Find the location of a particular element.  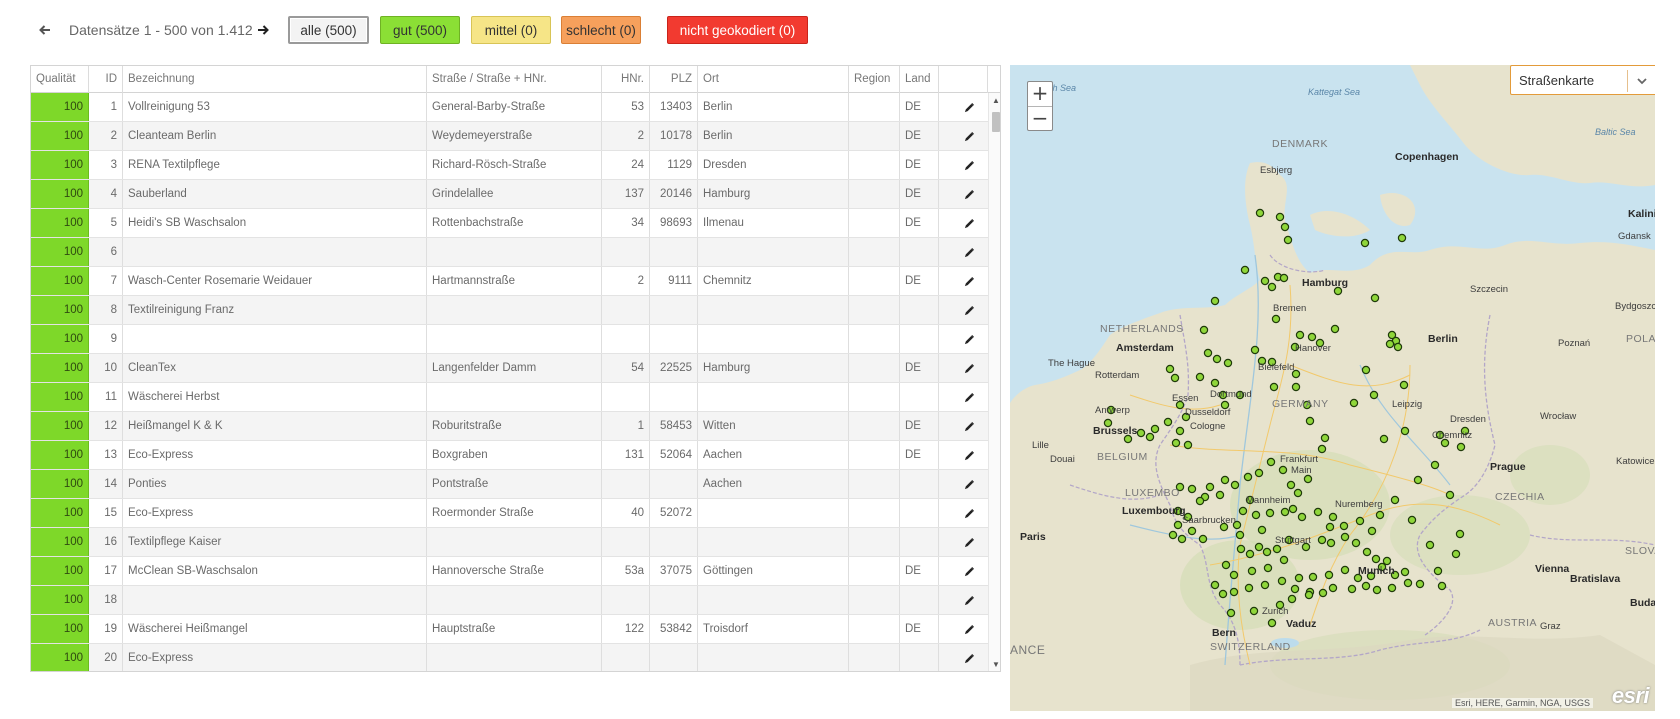

table-row: 100 11 Wäscherei Herbst is located at coordinates (509, 397).